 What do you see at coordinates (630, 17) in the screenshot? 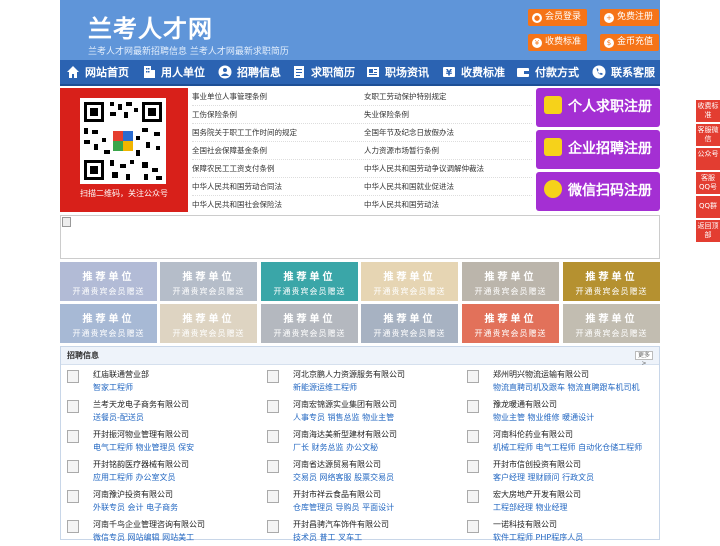
I see `register-button: + 免费注册` at bounding box center [630, 17].